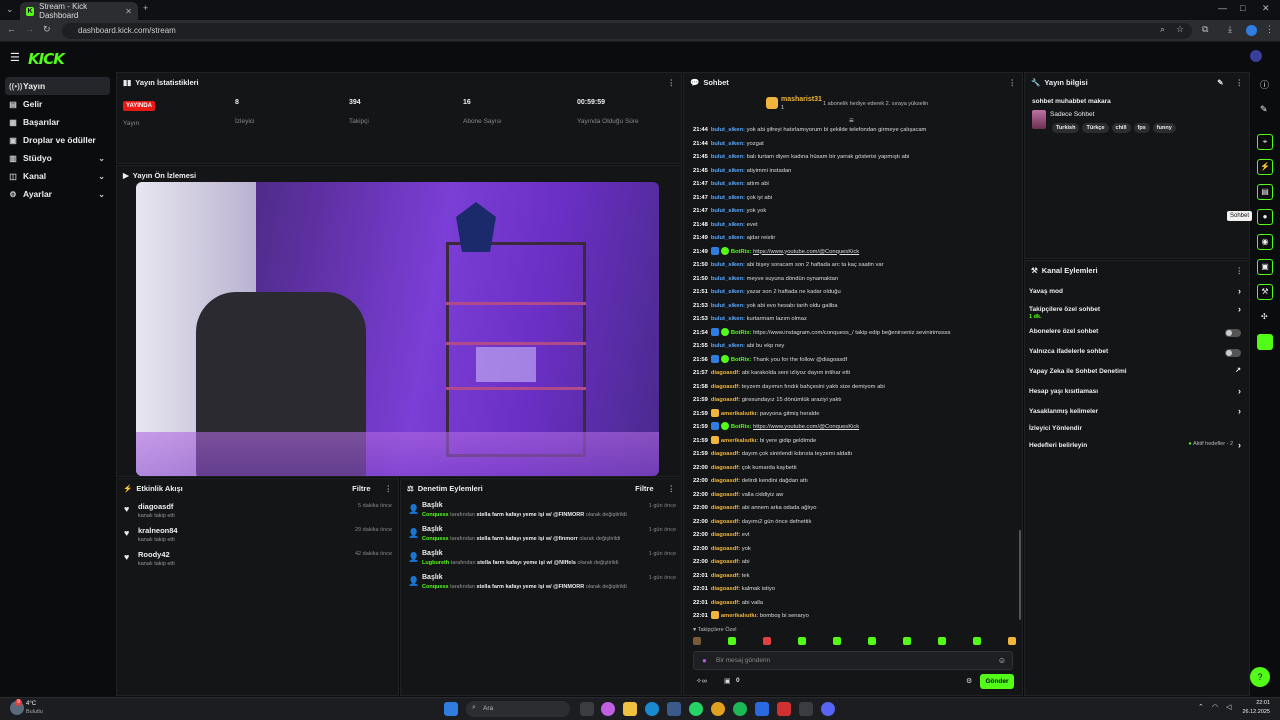 This screenshot has height=720, width=1280. Describe the element at coordinates (1137, 375) in the screenshot. I see `channel-action-item: Yapay Zeka ile Sohbet Denetimi ↗` at that location.